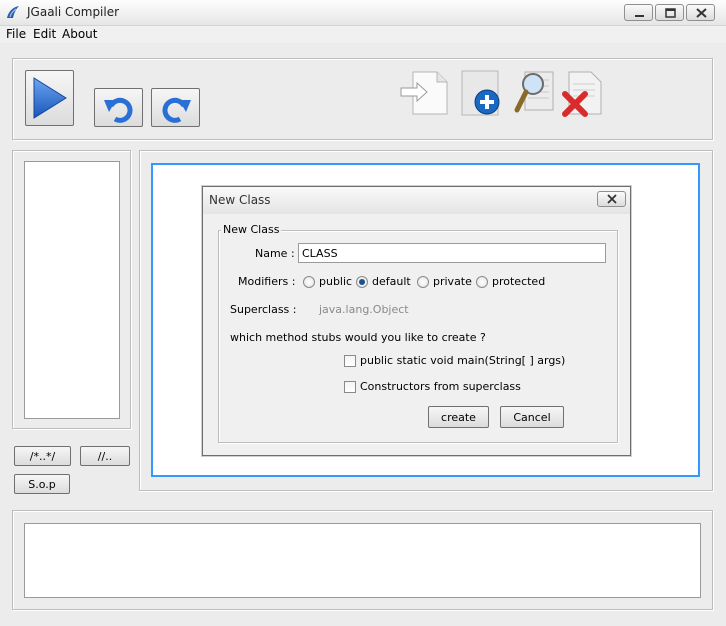 The height and width of the screenshot is (626, 726). I want to click on run-button, so click(49, 98).